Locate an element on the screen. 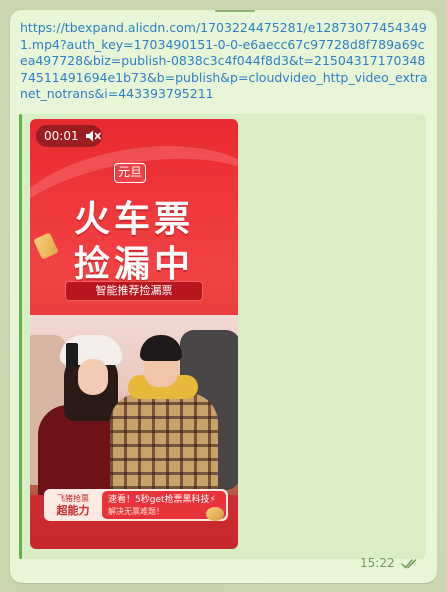 The image size is (447, 592). promo-banner: 飞猪抢票 超能力 速看！5秒get抢票黑科技⚡ 解决无票难题！ is located at coordinates (136, 505).